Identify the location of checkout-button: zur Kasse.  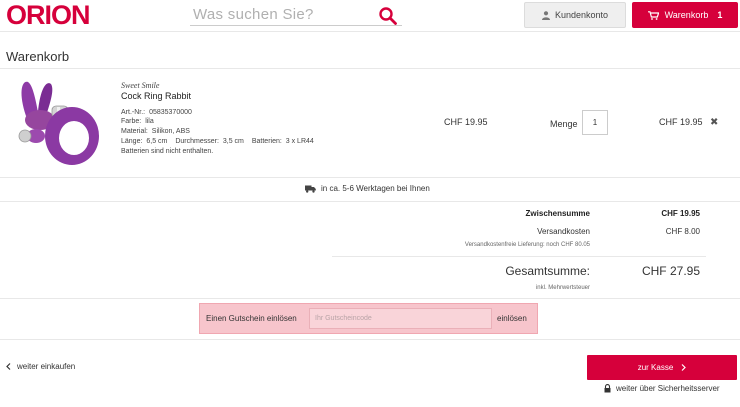
(662, 367).